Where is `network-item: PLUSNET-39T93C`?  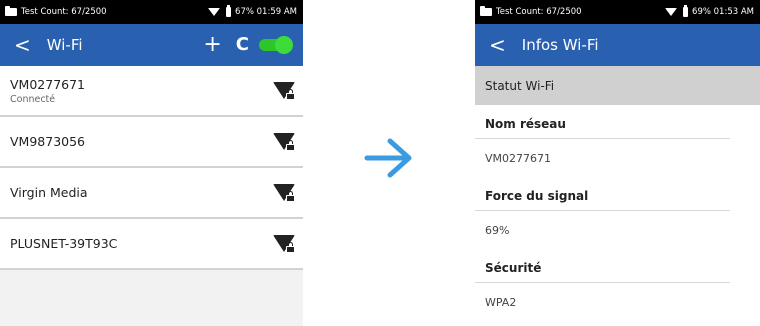
network-item: PLUSNET-39T93C is located at coordinates (151, 244).